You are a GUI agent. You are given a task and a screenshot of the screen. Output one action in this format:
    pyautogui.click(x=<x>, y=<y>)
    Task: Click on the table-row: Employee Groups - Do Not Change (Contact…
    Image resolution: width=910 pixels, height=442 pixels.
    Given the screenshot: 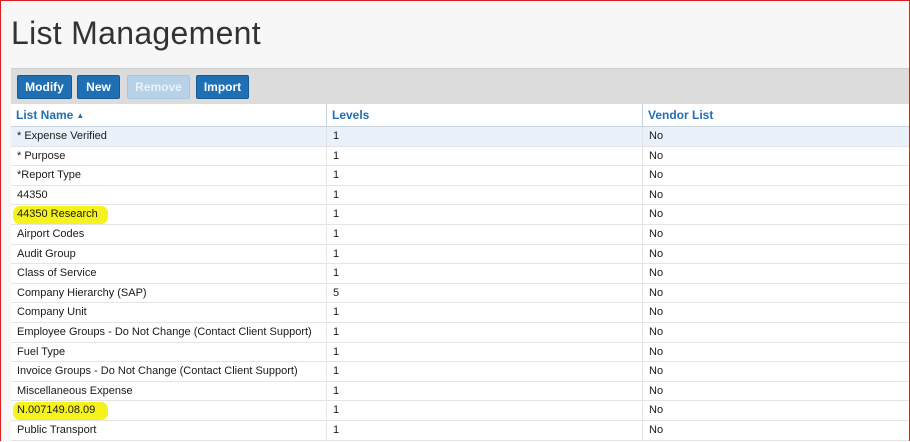 What is the action you would take?
    pyautogui.click(x=460, y=332)
    